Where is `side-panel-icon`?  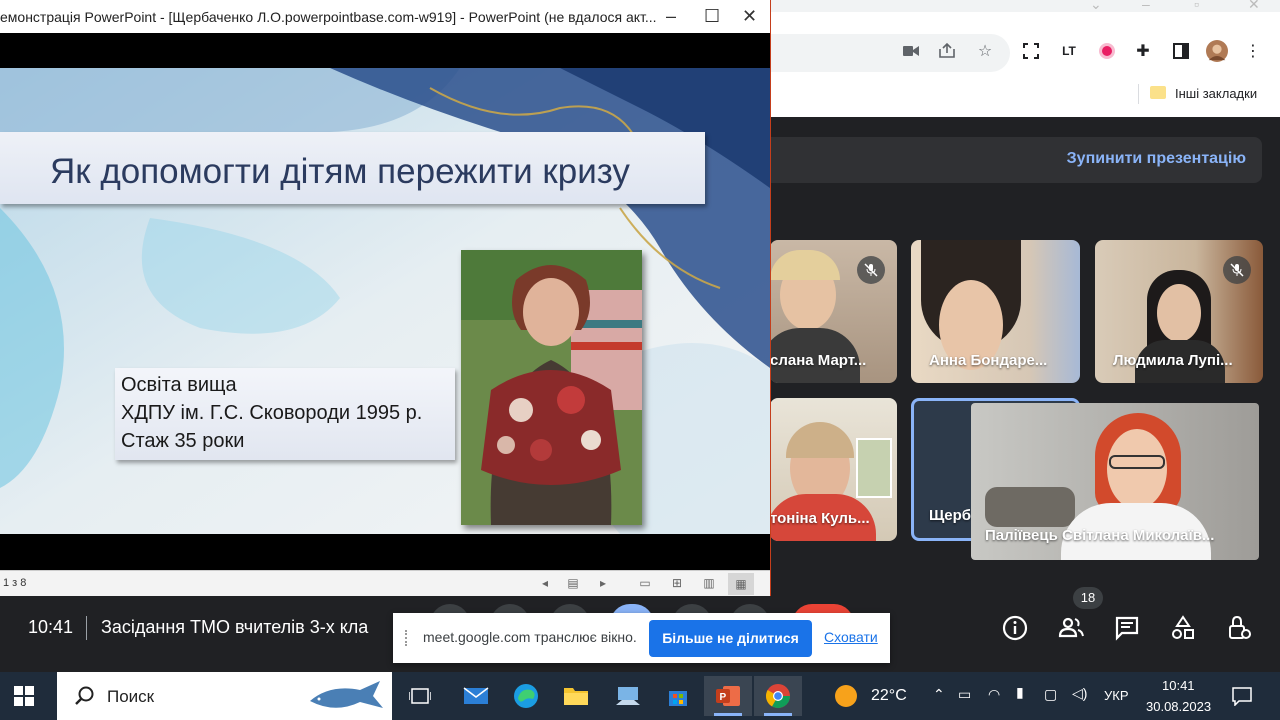
side-panel-icon is located at coordinates (1181, 51).